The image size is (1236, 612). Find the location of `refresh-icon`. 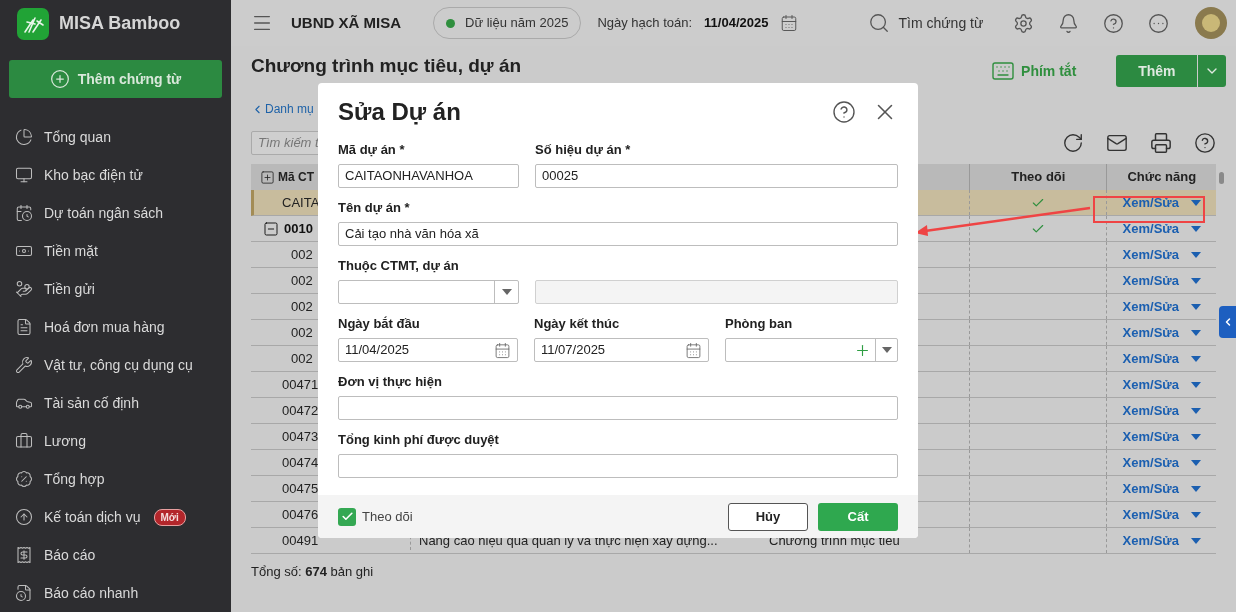

refresh-icon is located at coordinates (1073, 143).